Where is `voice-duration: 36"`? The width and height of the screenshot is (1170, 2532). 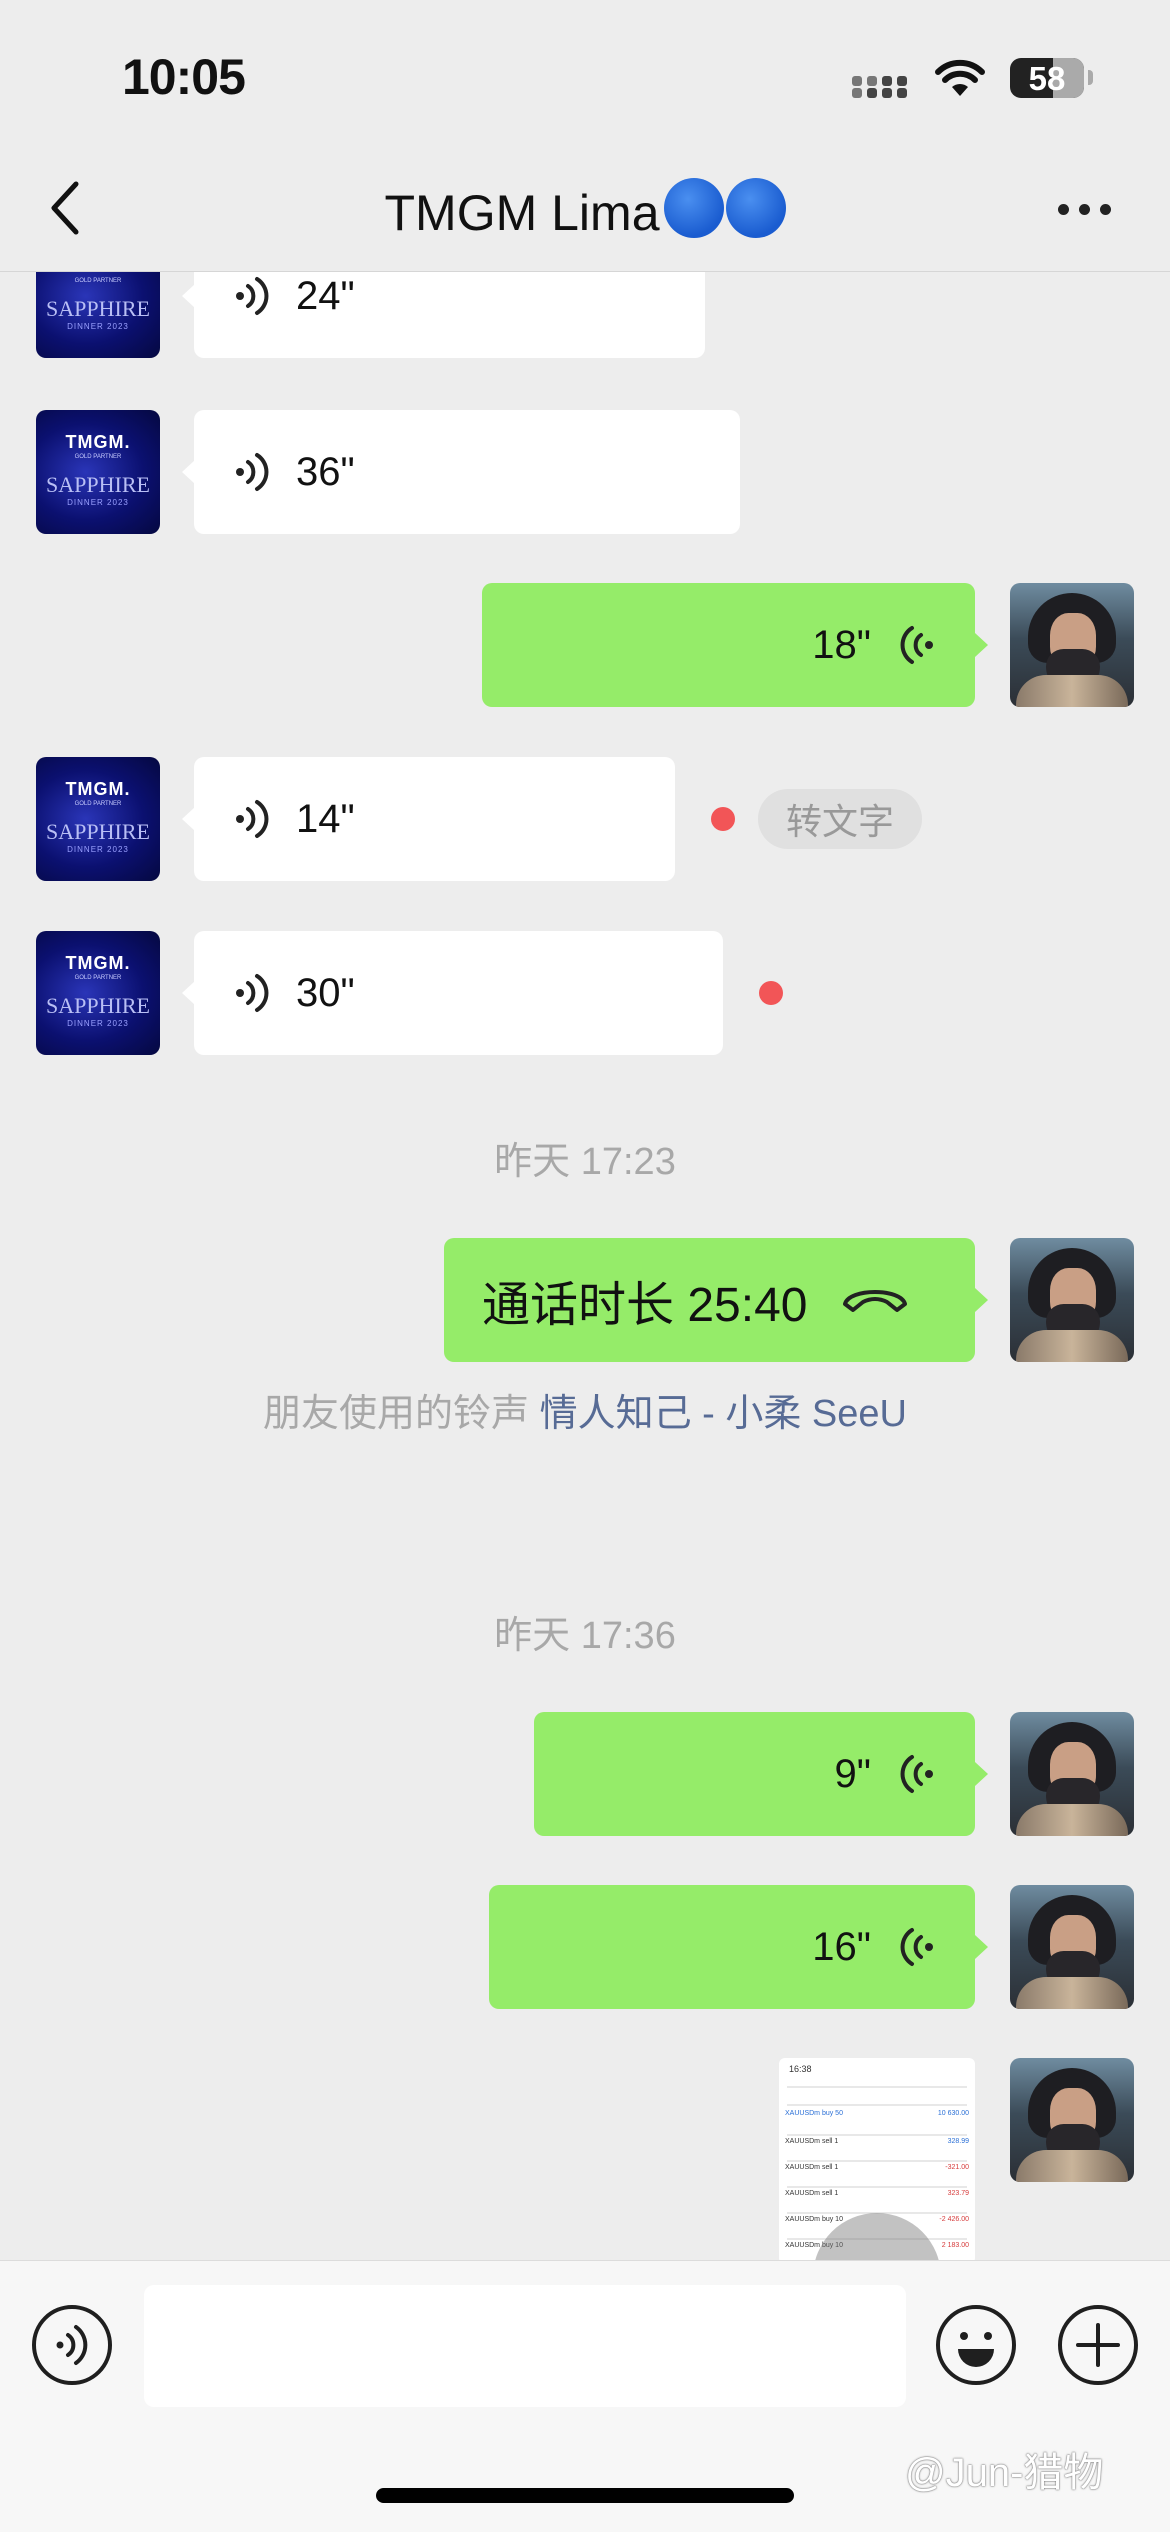
voice-duration: 36" is located at coordinates (325, 471).